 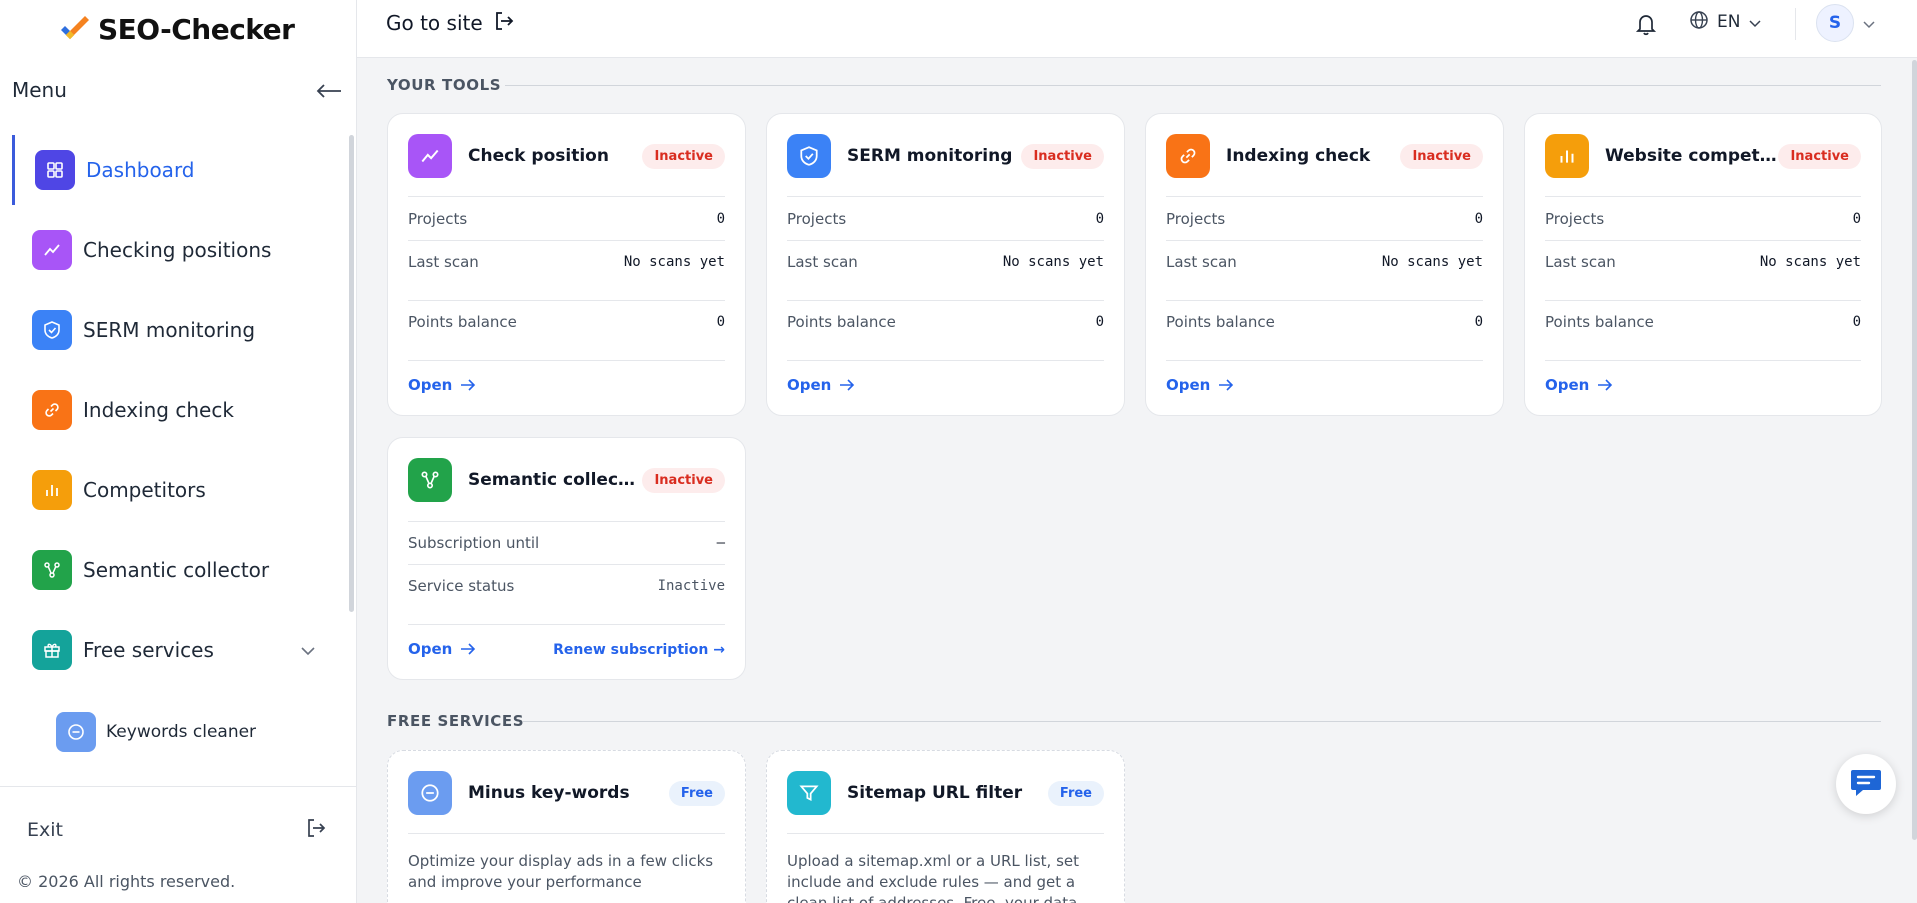 What do you see at coordinates (55, 170) in the screenshot?
I see `dashboard-icon` at bounding box center [55, 170].